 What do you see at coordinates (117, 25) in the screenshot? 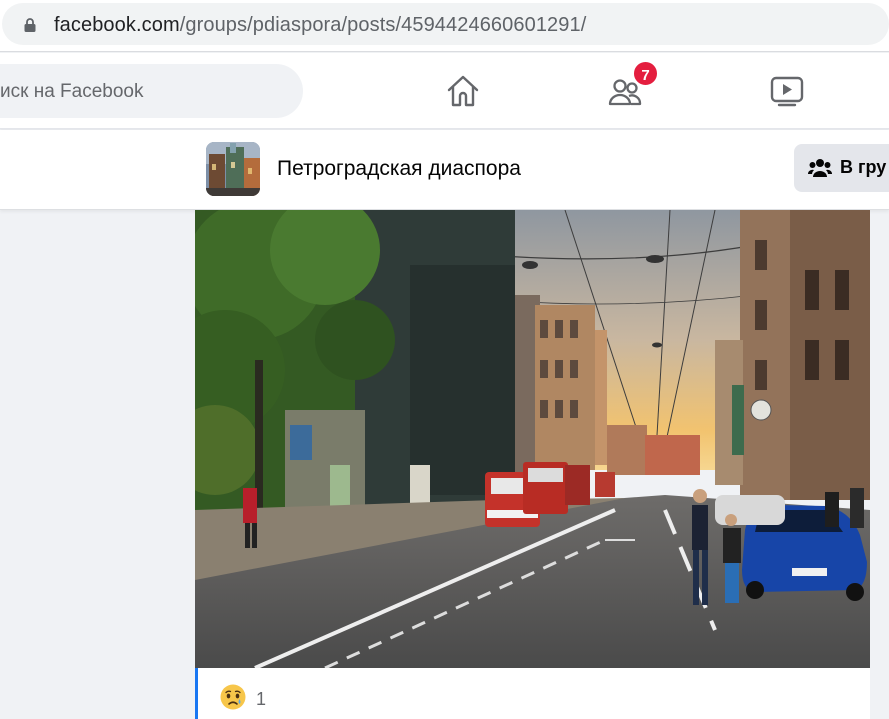
I see `url-host: facebook.com` at bounding box center [117, 25].